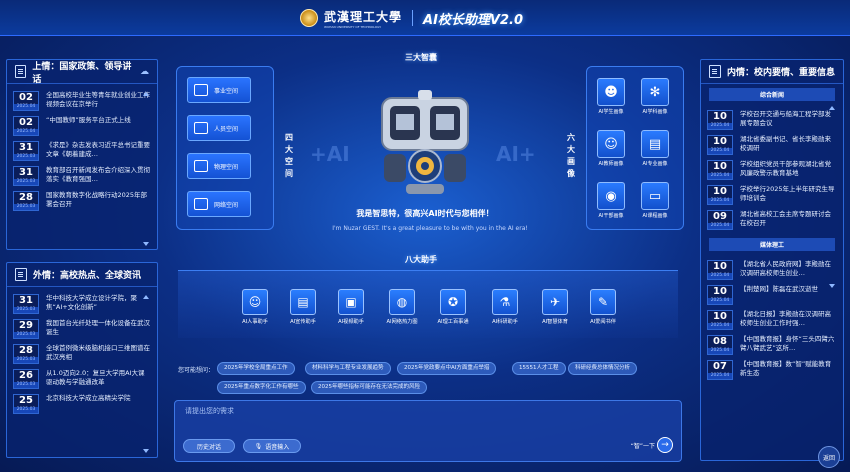 This screenshot has height=472, width=850. What do you see at coordinates (201, 204) in the screenshot?
I see `network-space-icon` at bounding box center [201, 204].